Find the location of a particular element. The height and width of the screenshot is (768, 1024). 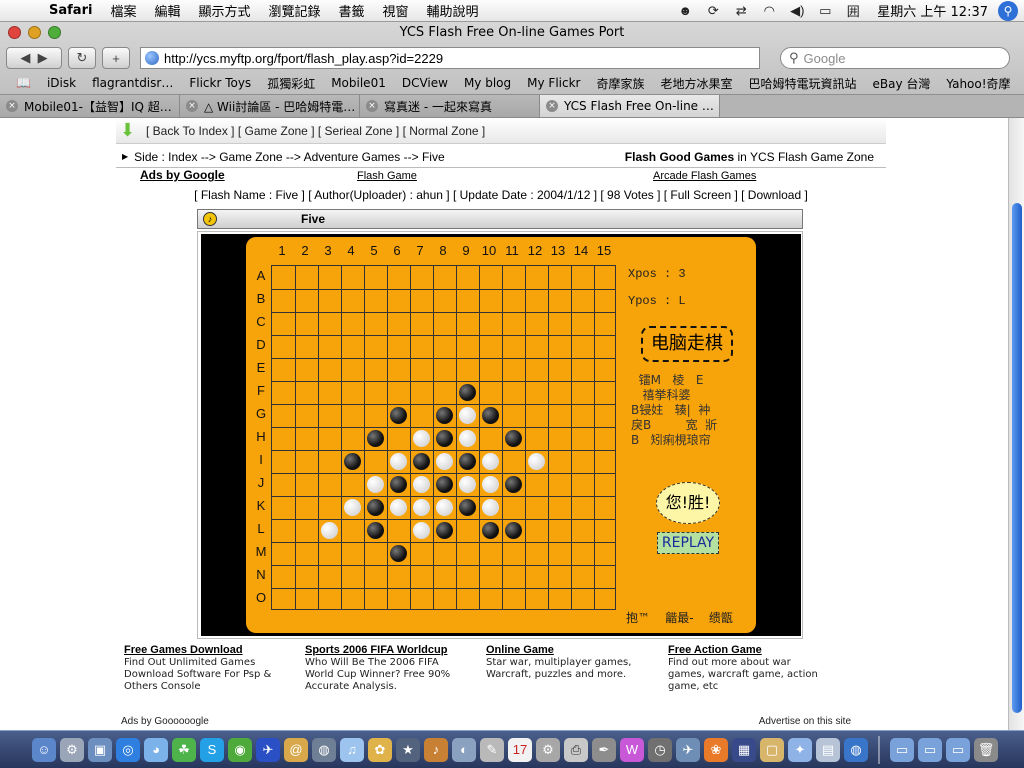

iphoto-icon: ✿ is located at coordinates (380, 749).